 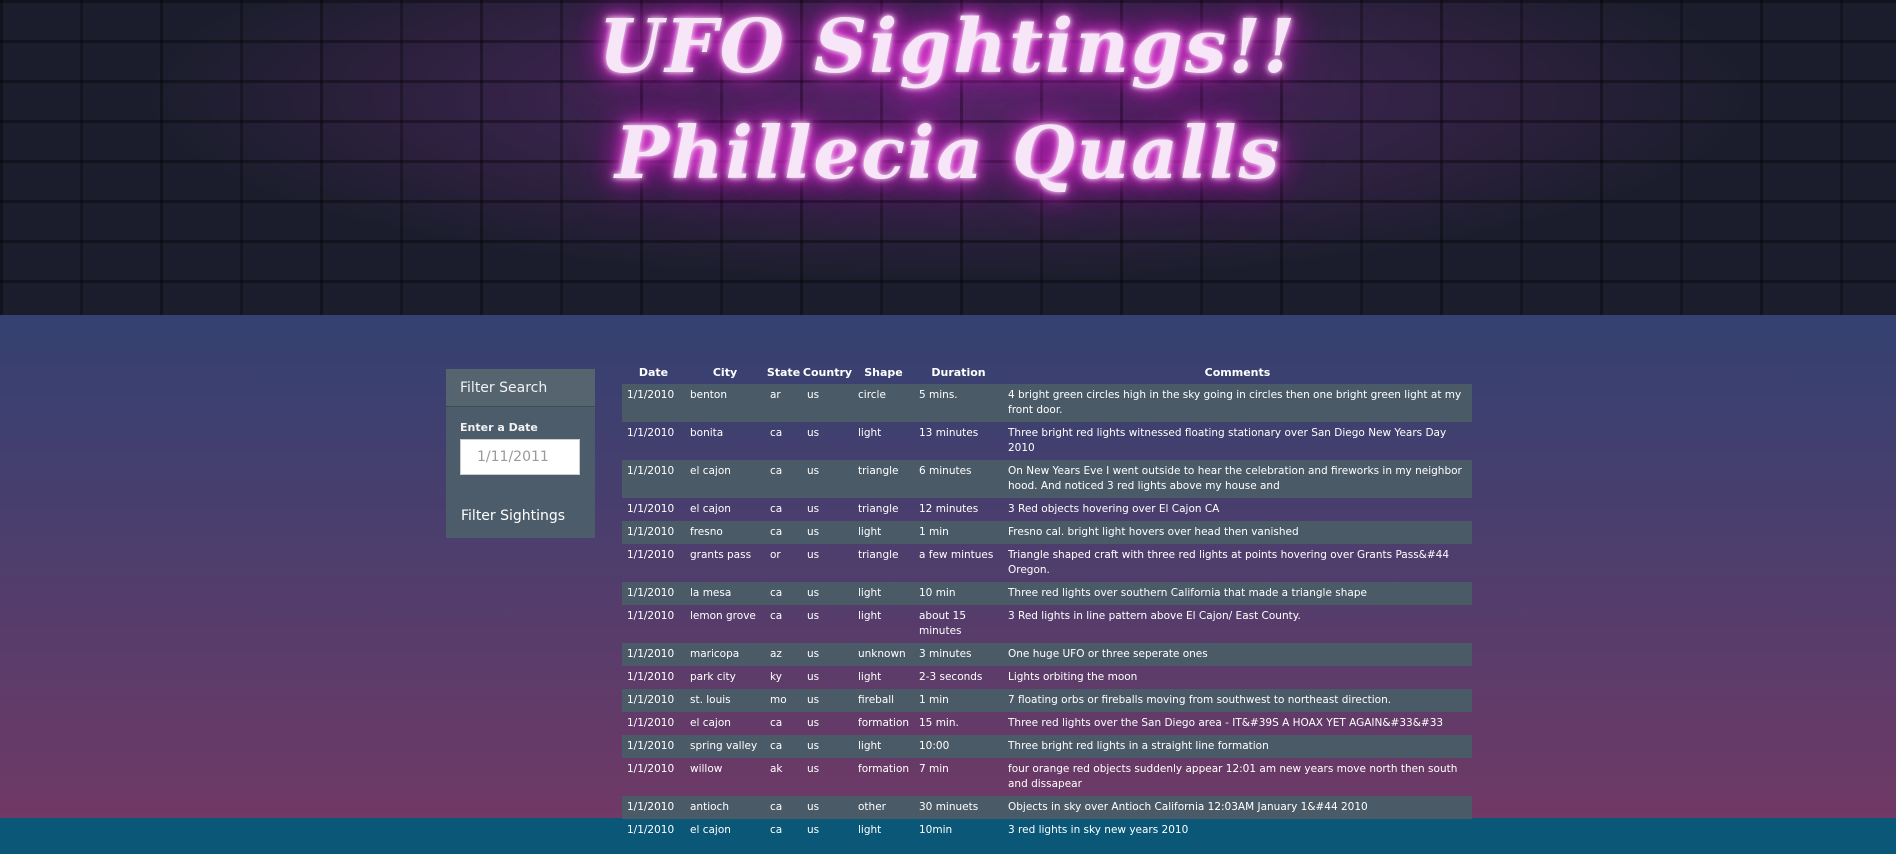 I want to click on filter-panel-title: Filter Search, so click(x=520, y=388).